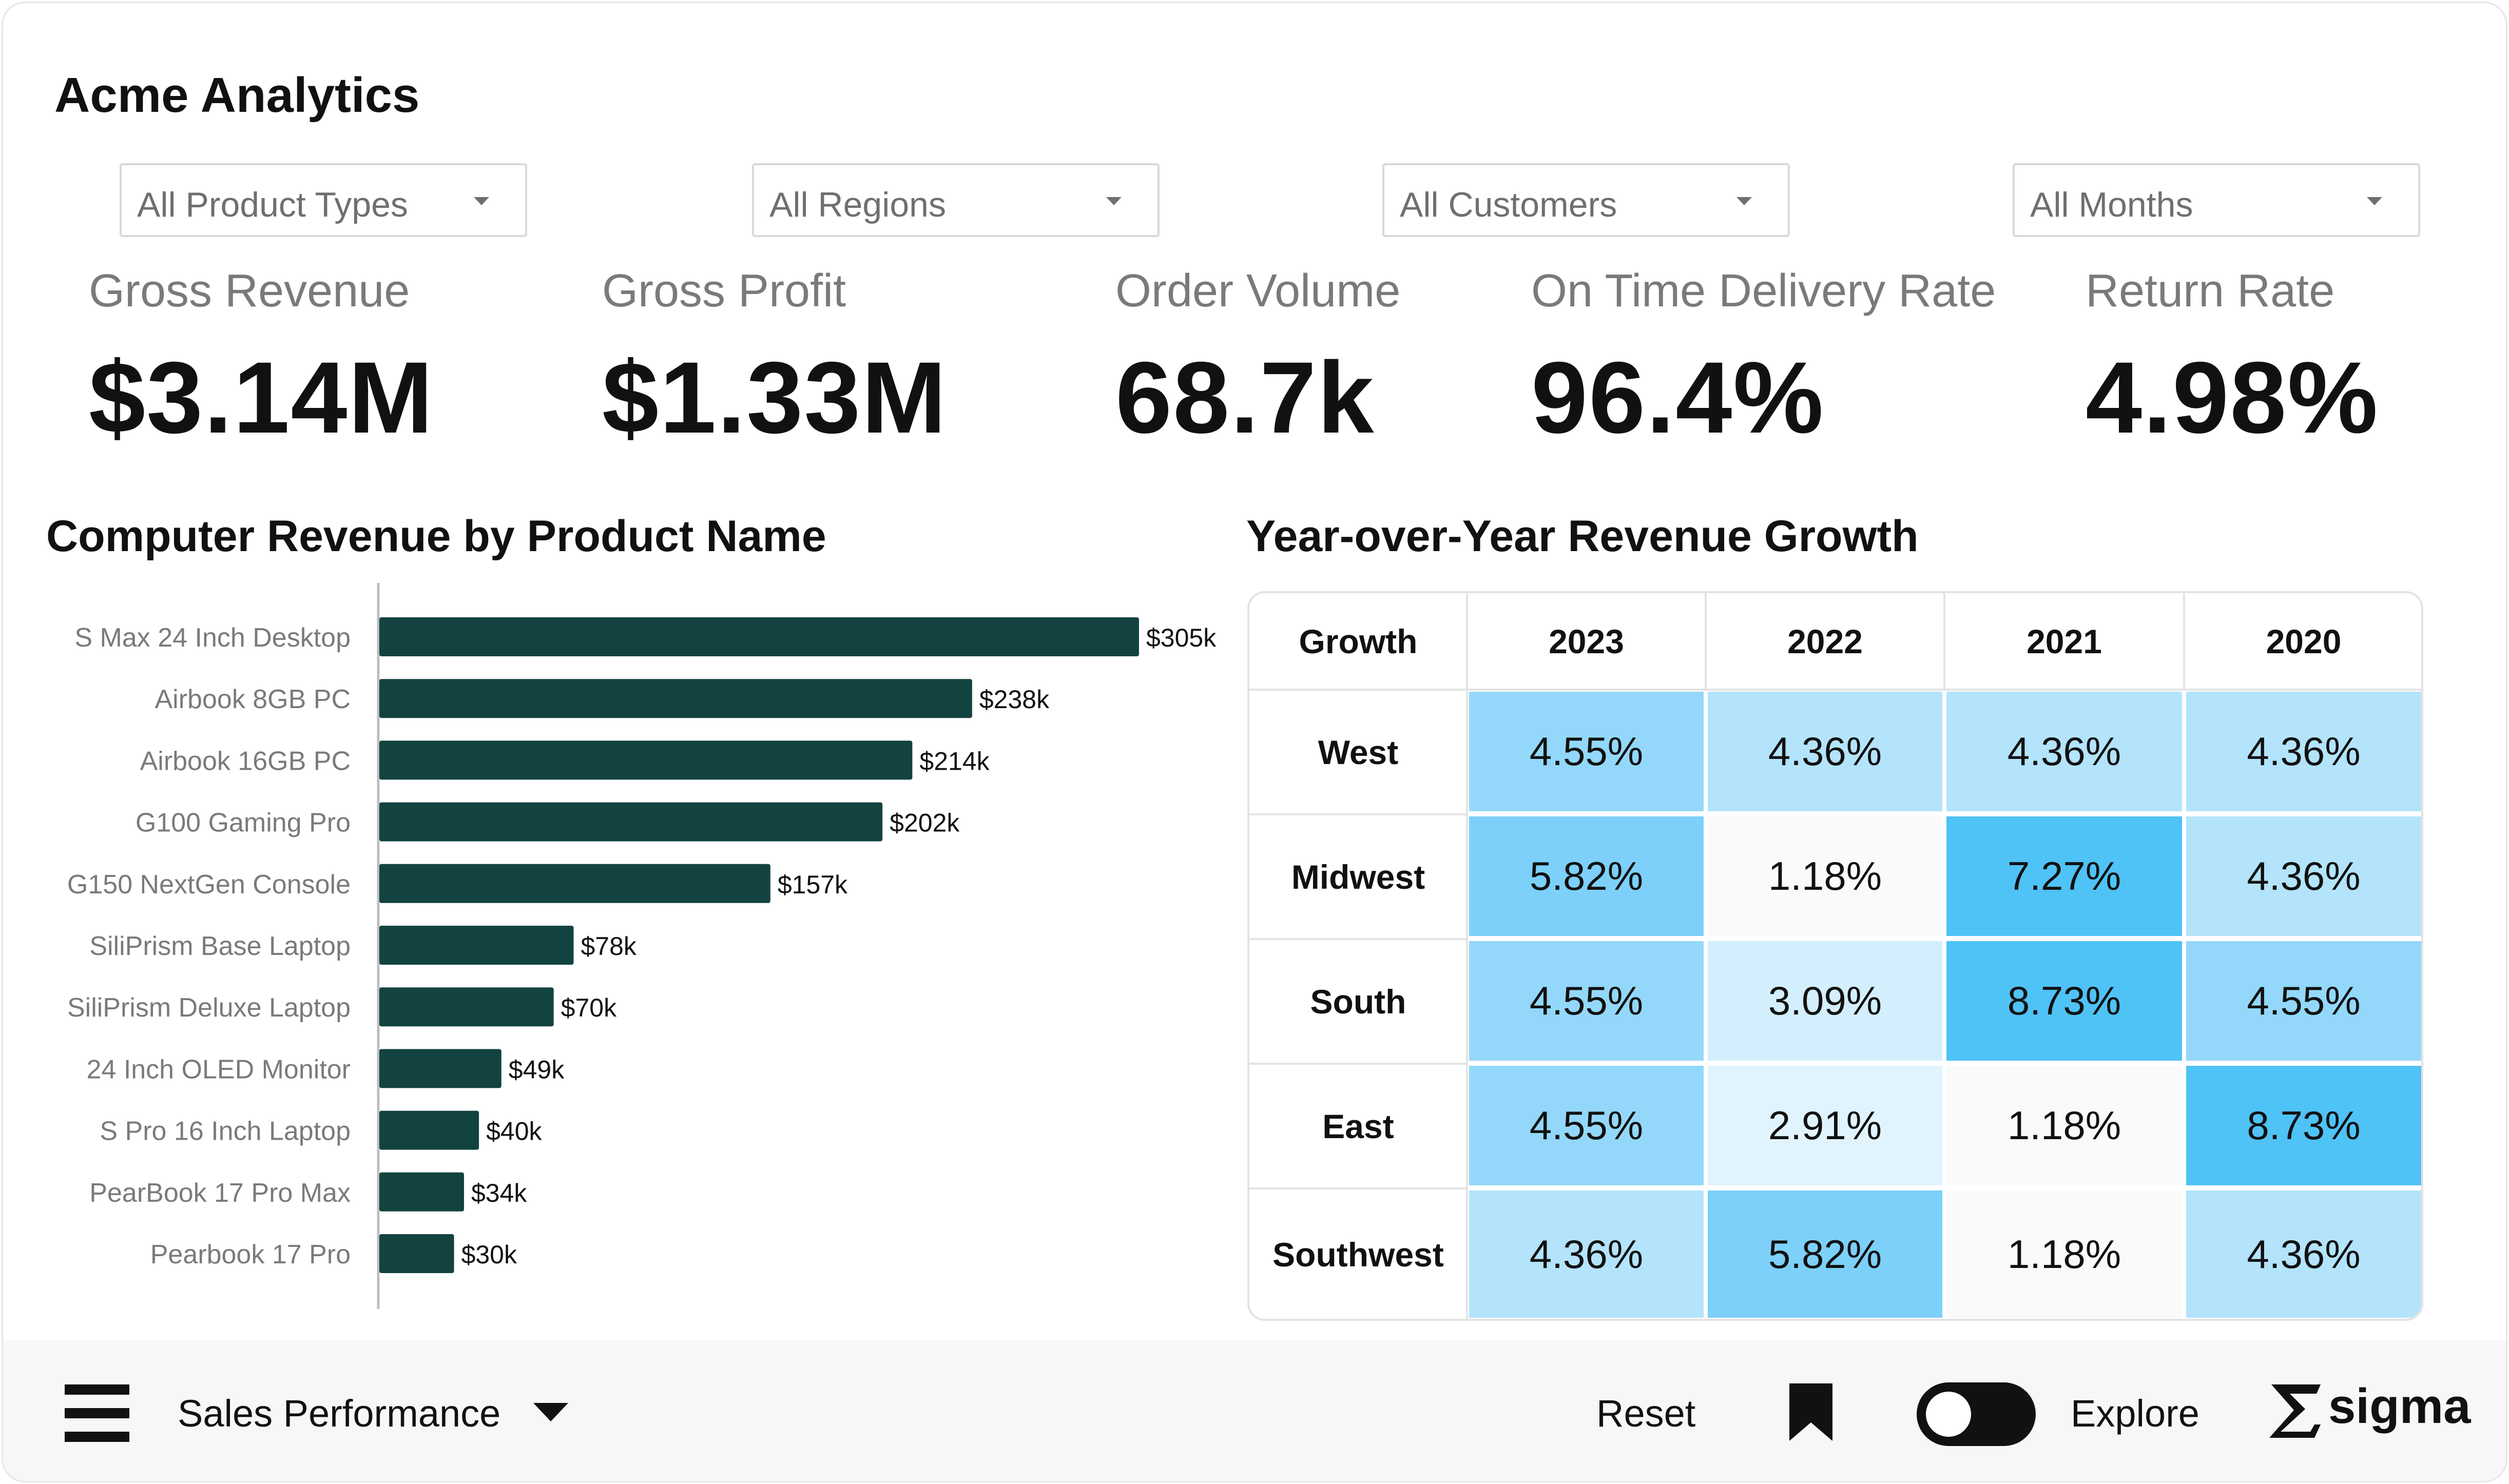 This screenshot has width=2509, height=1484. Describe the element at coordinates (609, 946) in the screenshot. I see `data-label: $78k` at that location.